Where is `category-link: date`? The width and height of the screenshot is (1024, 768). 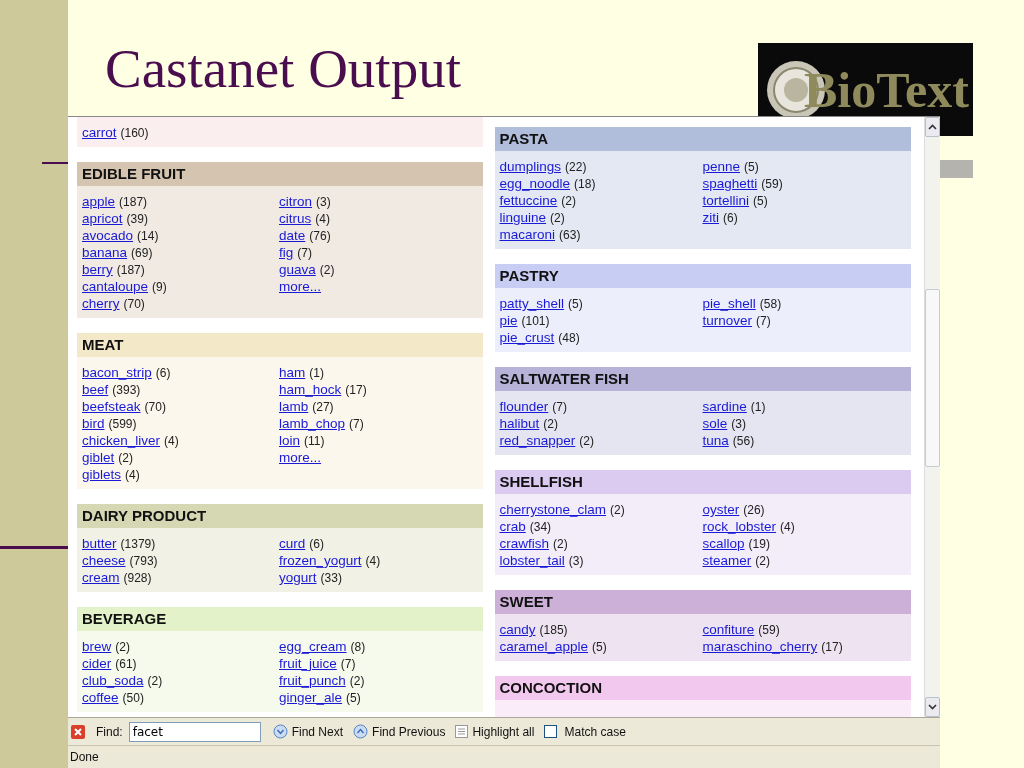 category-link: date is located at coordinates (292, 235).